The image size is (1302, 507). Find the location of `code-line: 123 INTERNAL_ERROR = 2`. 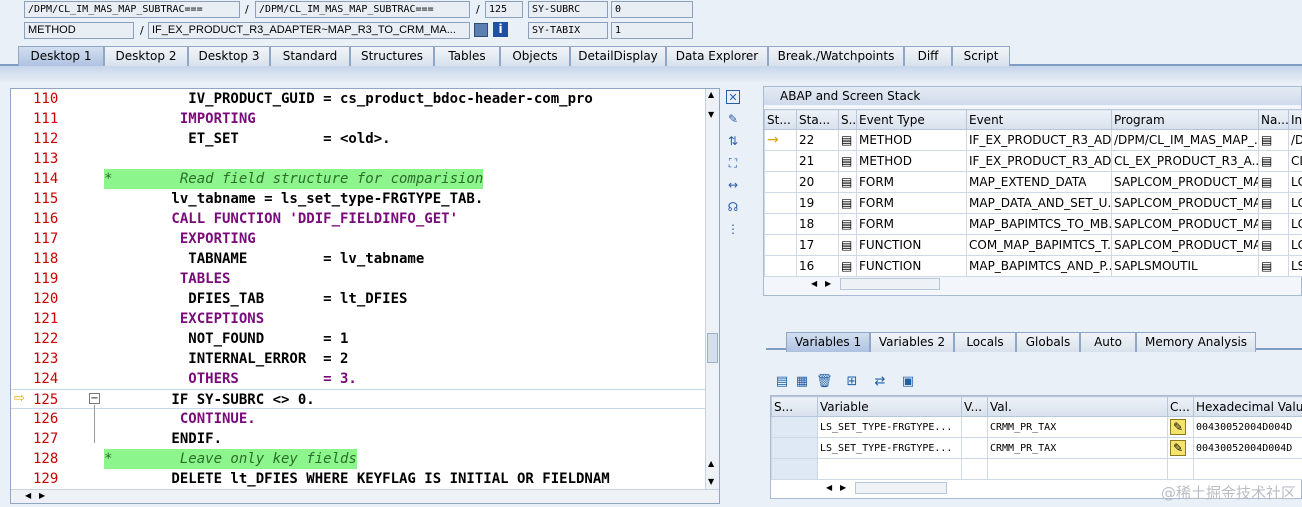

code-line: 123 INTERNAL_ERROR = 2 is located at coordinates (358, 359).